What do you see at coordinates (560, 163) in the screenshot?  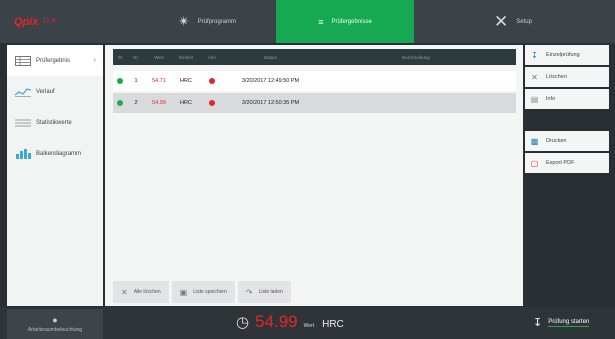 I see `button-label: Export PDF` at bounding box center [560, 163].